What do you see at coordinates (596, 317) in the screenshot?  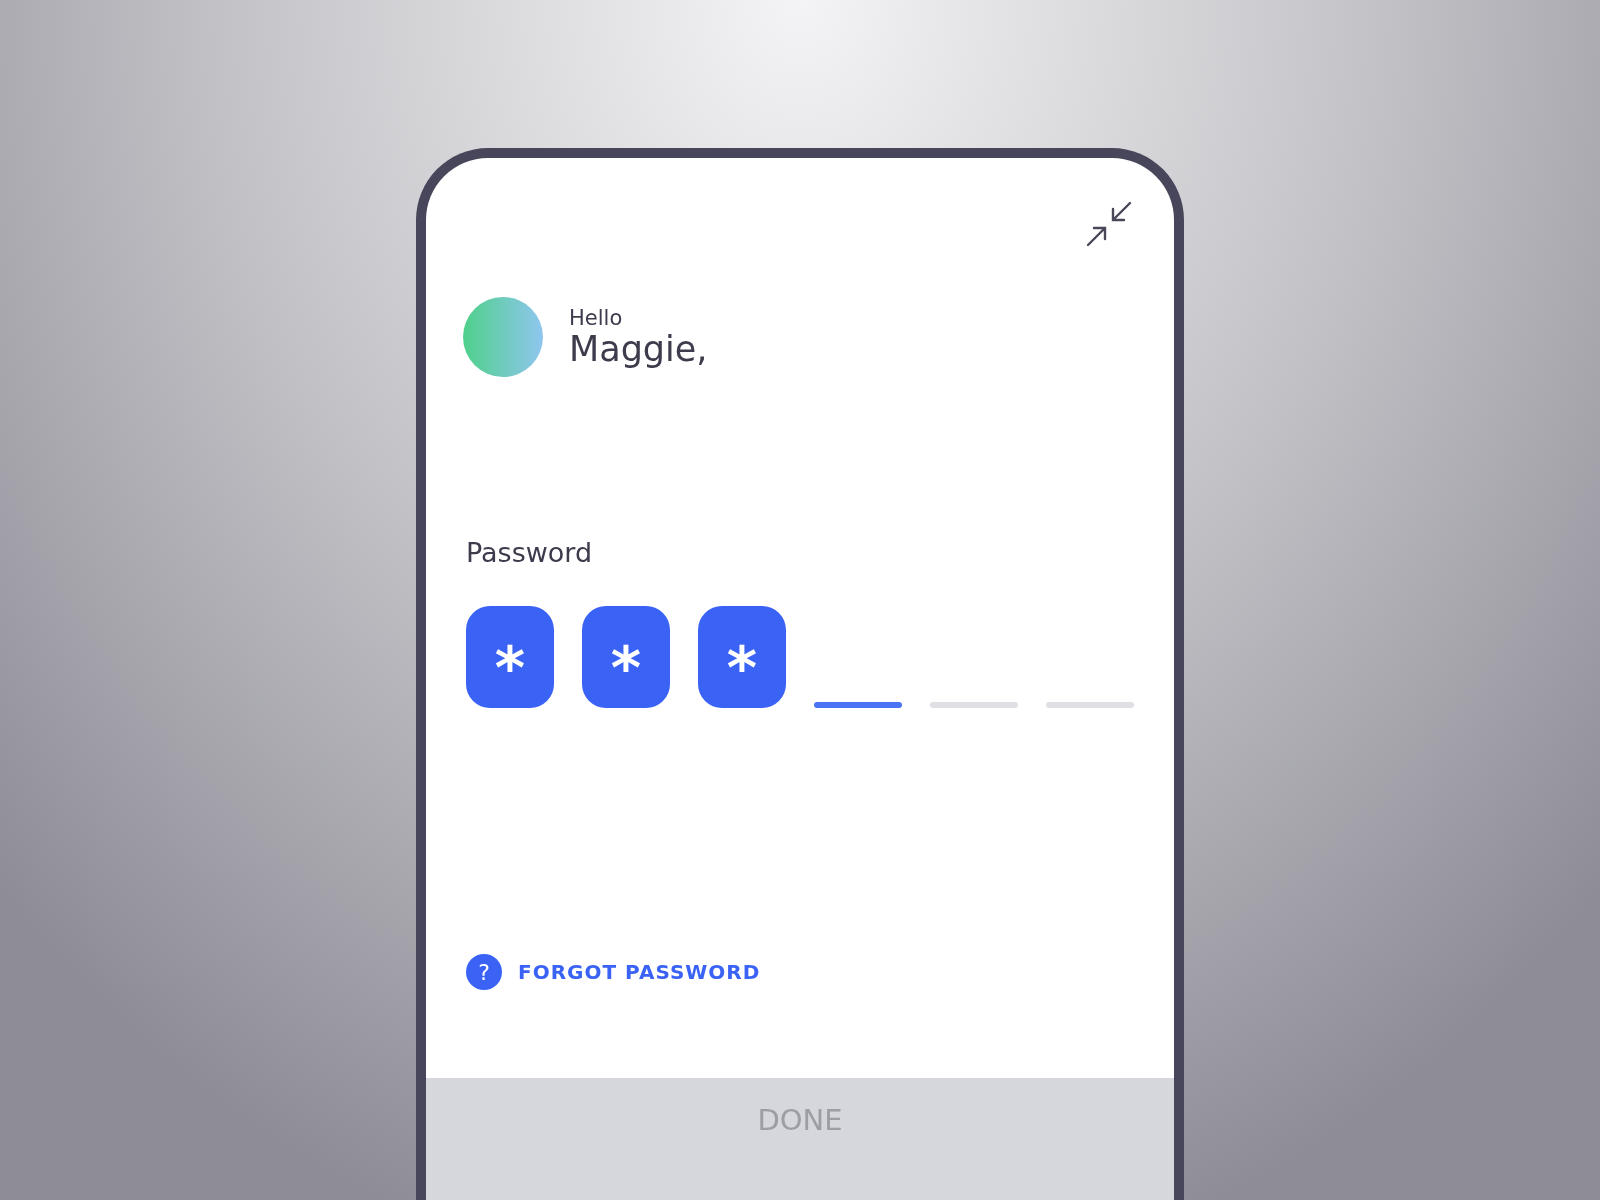 I see `greeting: Hello` at bounding box center [596, 317].